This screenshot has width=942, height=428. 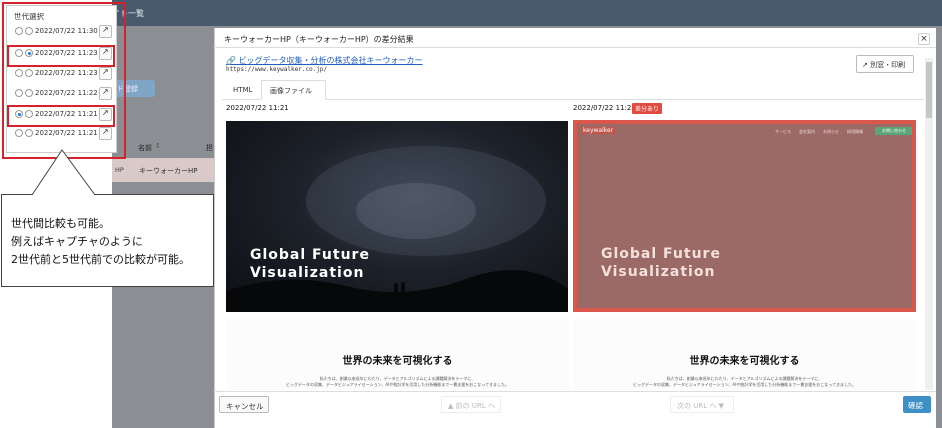 I want to click on tabs-divider, so click(x=573, y=99).